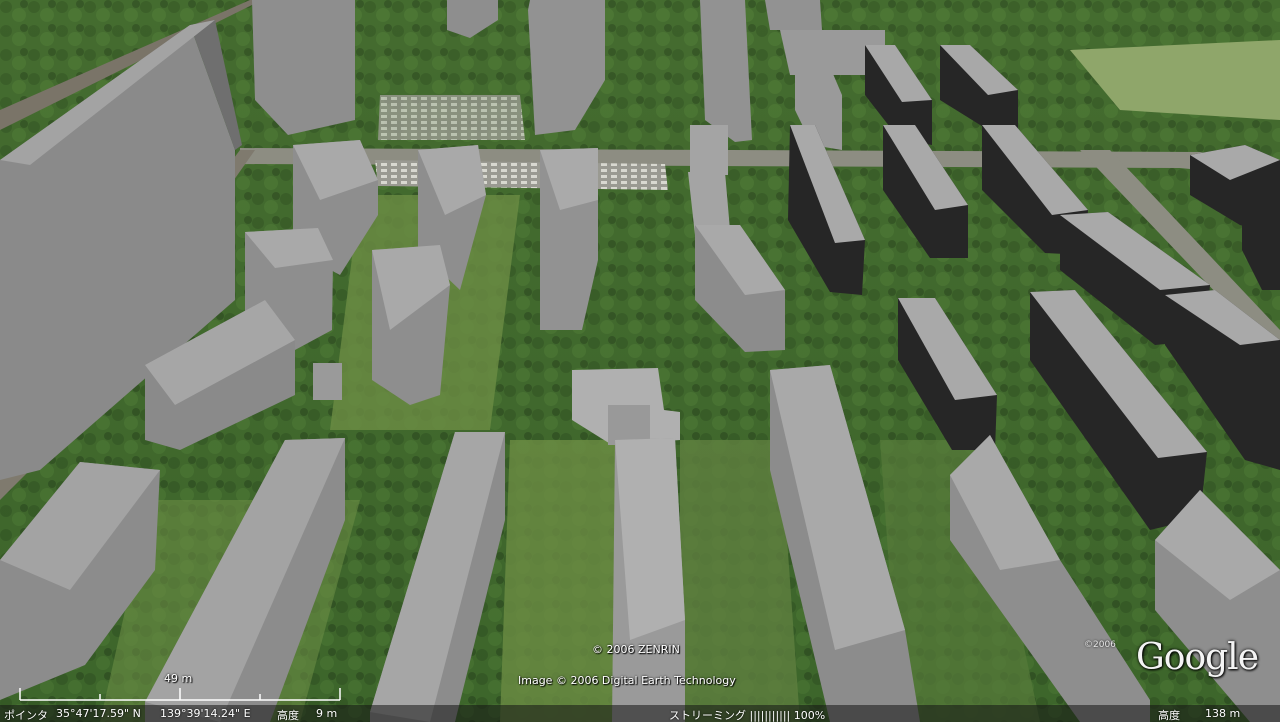 This screenshot has height=722, width=1280. I want to click on pointer-latitude: 35°47'17.59" N, so click(98, 713).